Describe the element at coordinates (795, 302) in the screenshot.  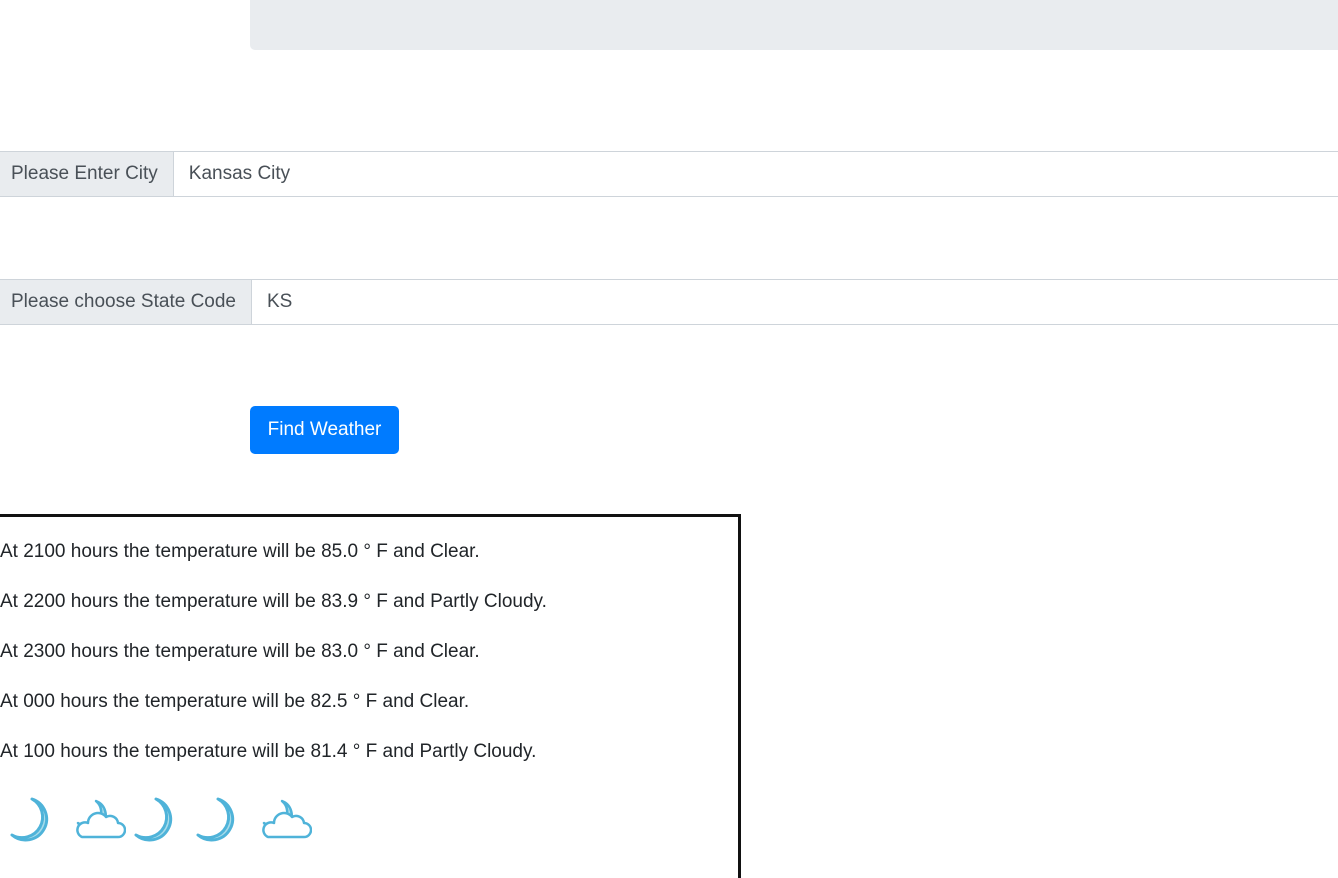
I see `state-select: KS` at that location.